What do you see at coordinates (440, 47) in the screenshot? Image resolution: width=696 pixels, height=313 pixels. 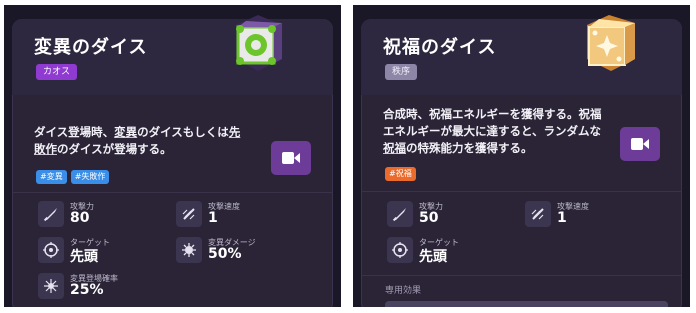 I see `dice-title: 祝福のダイス` at bounding box center [440, 47].